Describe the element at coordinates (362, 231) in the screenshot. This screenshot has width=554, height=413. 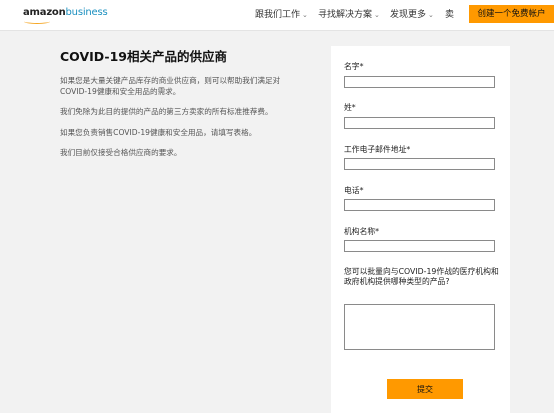
I see `organization-name-label: 机构名称*` at that location.